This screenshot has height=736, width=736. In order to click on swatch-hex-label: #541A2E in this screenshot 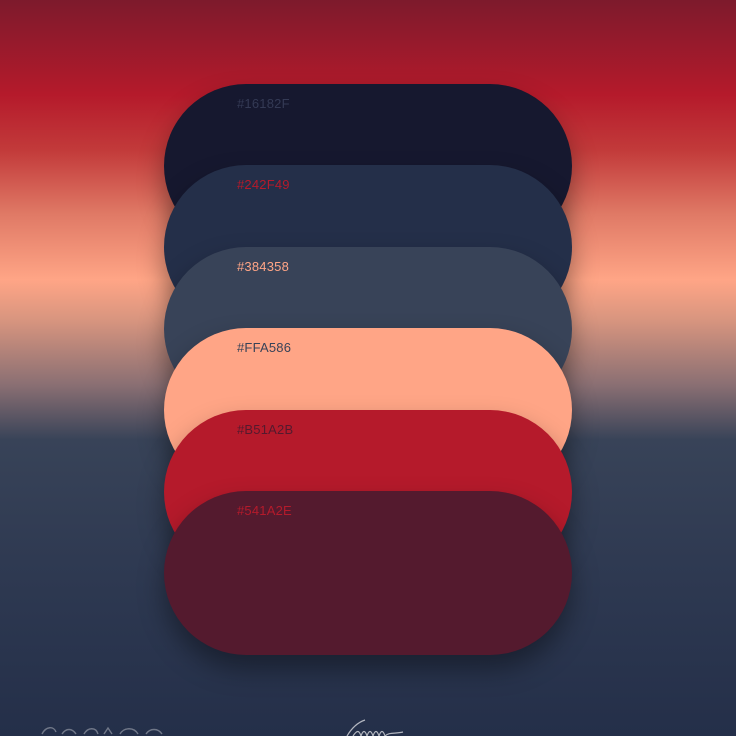, I will do `click(264, 510)`.